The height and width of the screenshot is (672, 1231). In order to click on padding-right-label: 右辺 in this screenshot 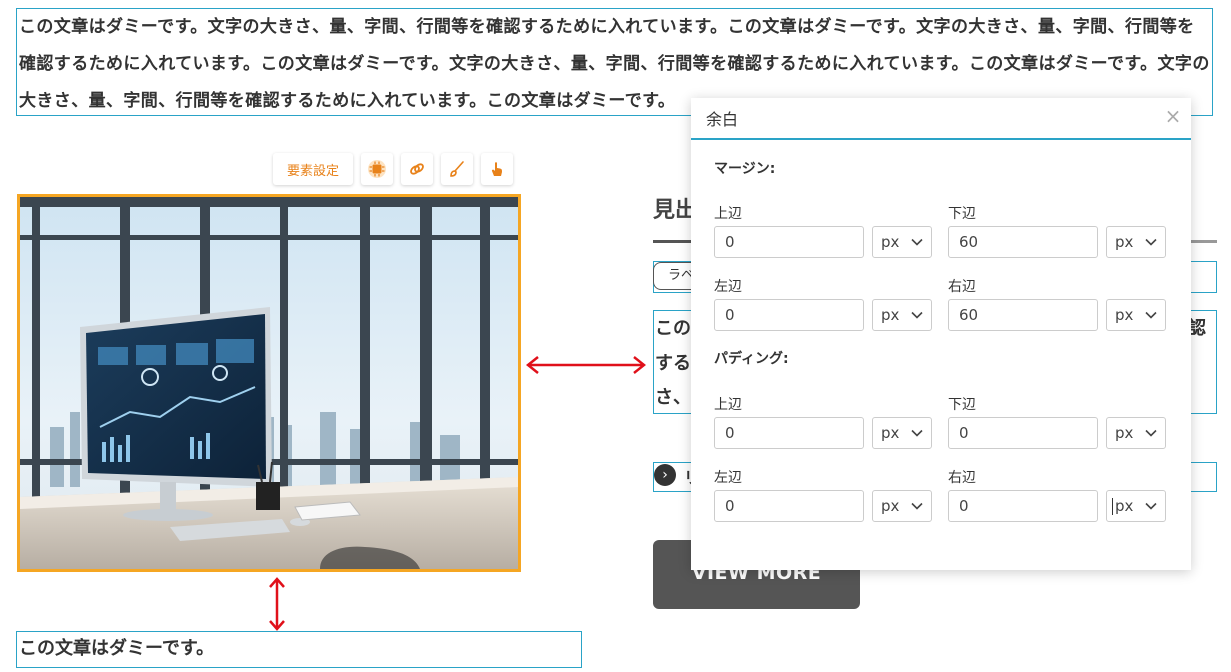, I will do `click(962, 478)`.